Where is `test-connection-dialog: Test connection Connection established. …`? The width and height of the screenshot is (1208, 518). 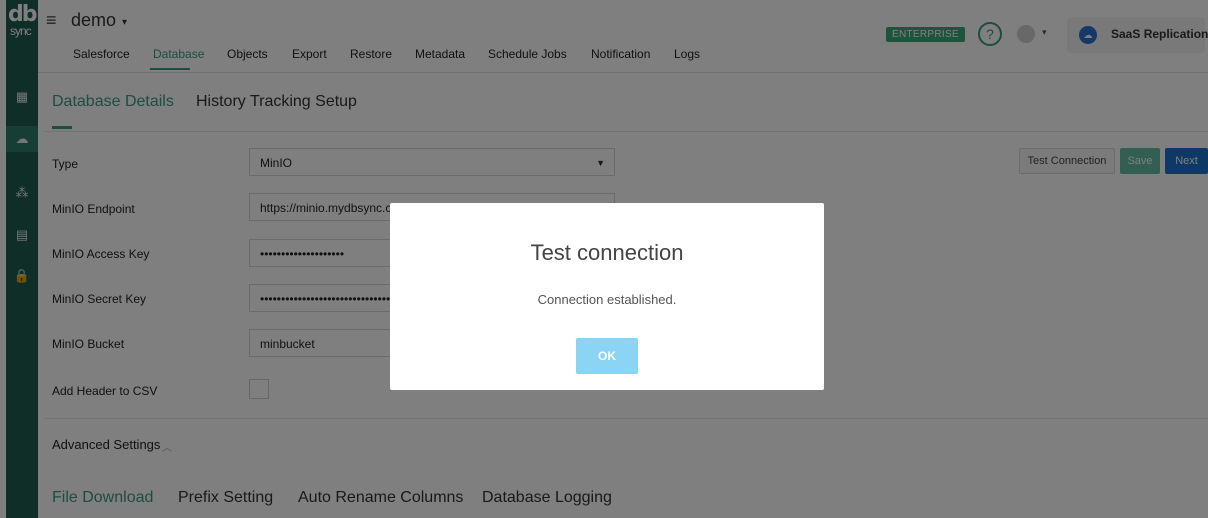 test-connection-dialog: Test connection Connection established. … is located at coordinates (607, 296).